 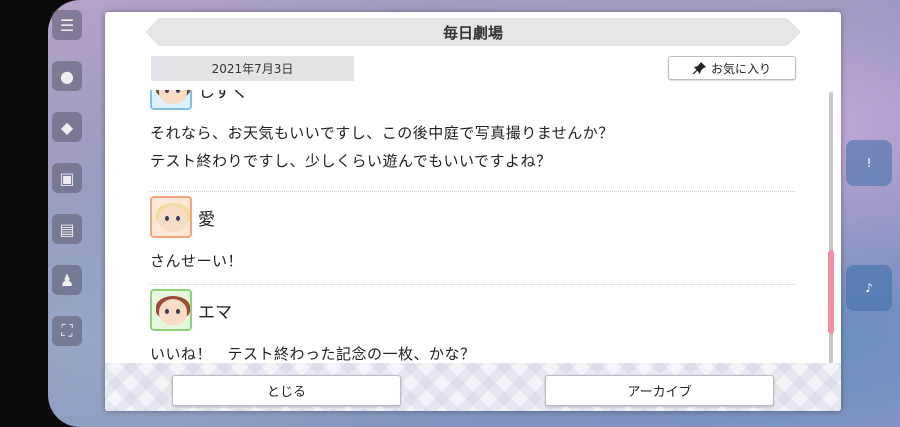 I want to click on speaker-name: しずく, so click(x=223, y=96).